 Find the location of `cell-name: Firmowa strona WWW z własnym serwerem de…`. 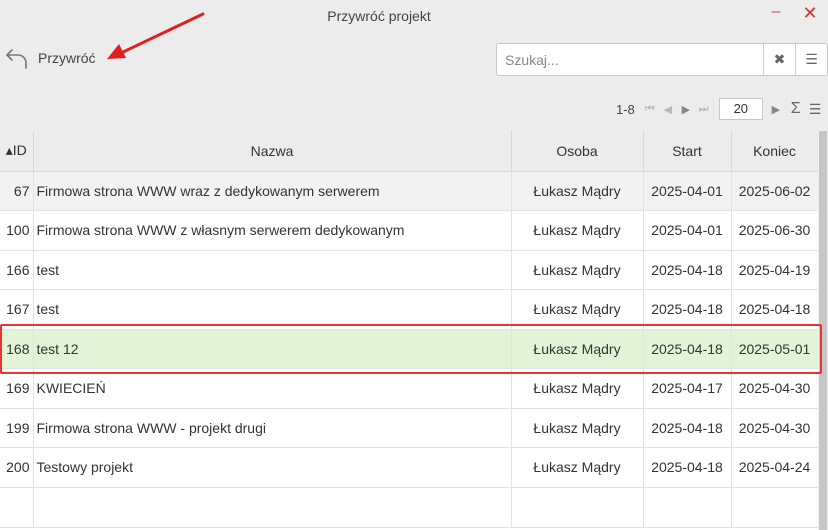

cell-name: Firmowa strona WWW z własnym serwerem de… is located at coordinates (272, 230).